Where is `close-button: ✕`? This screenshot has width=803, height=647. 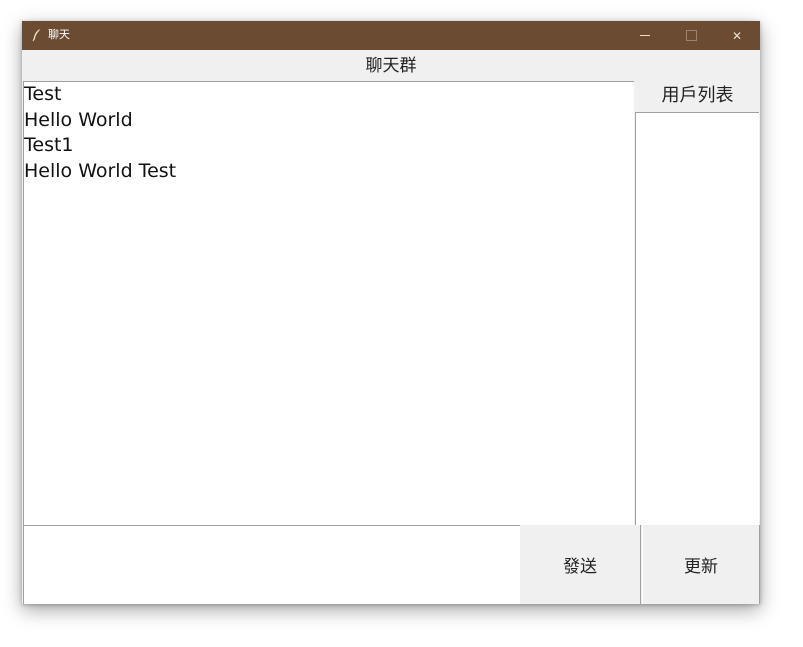 close-button: ✕ is located at coordinates (737, 35).